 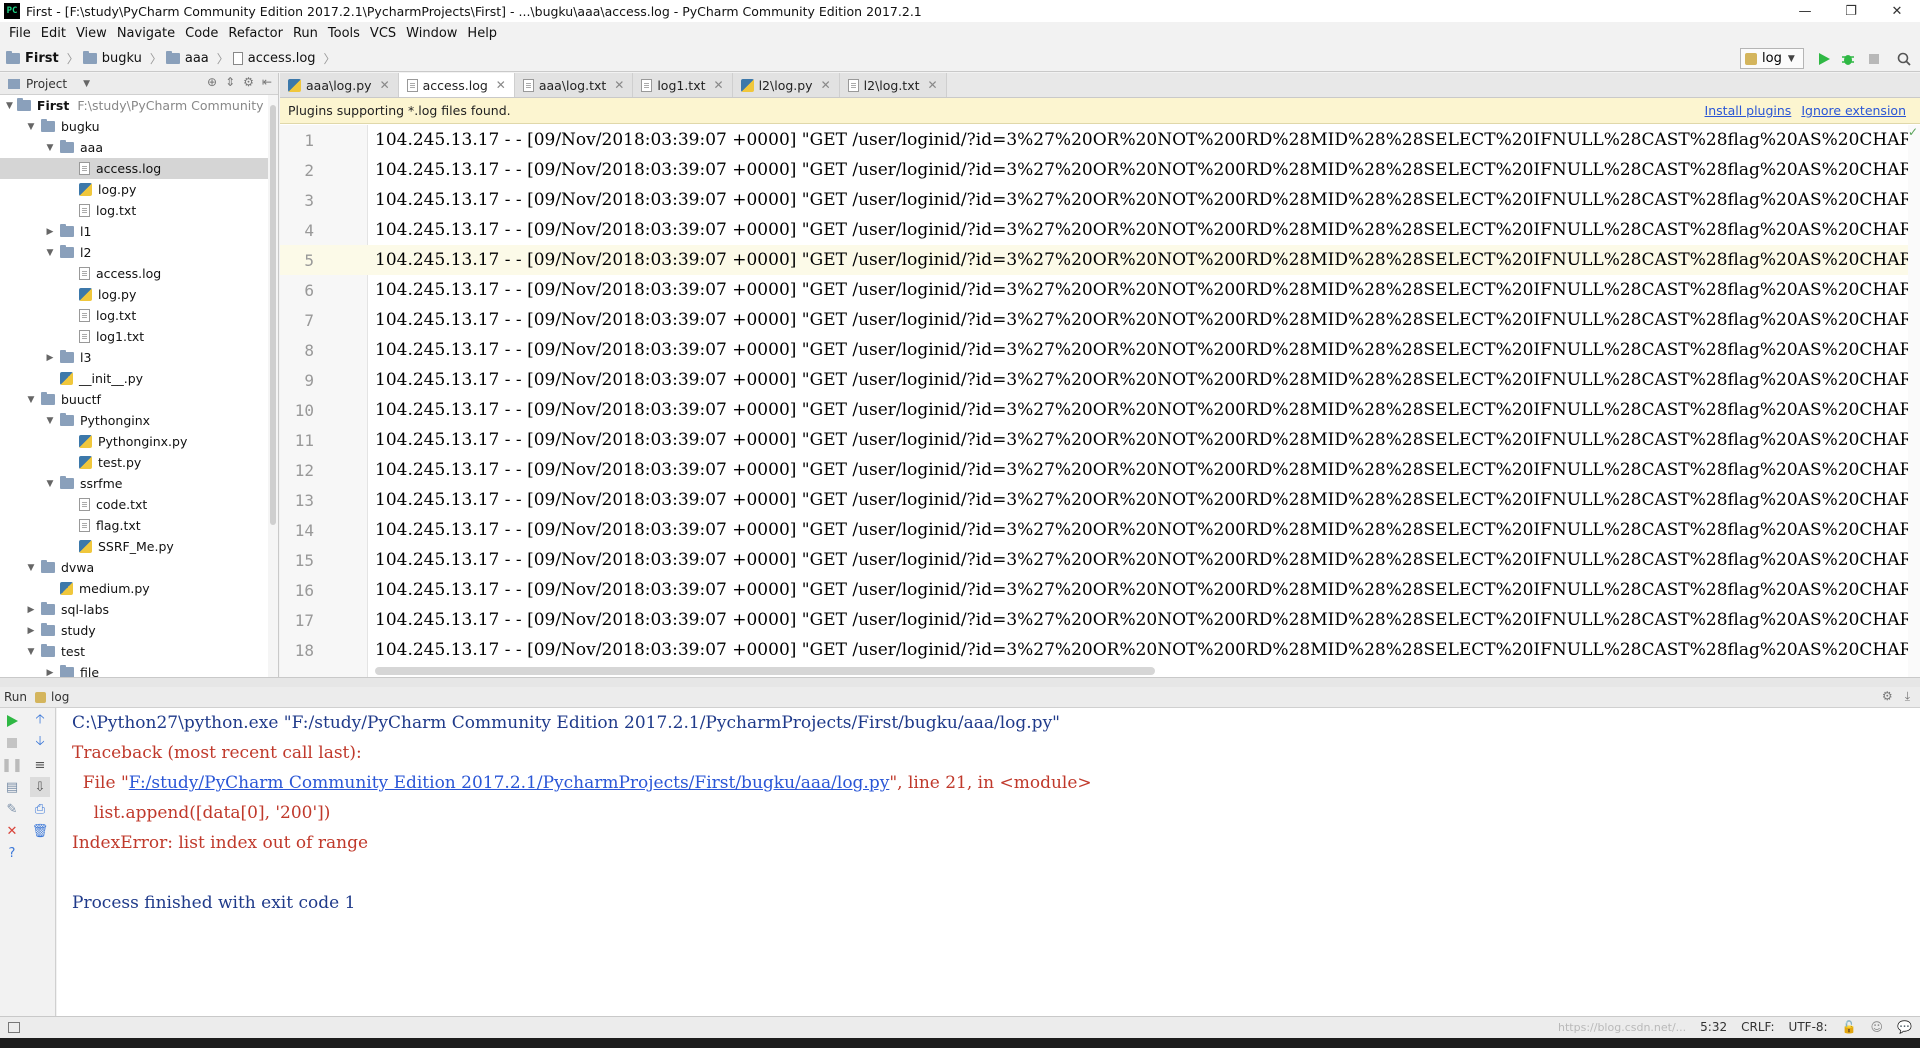 I want to click on menu-view: View, so click(x=91, y=33).